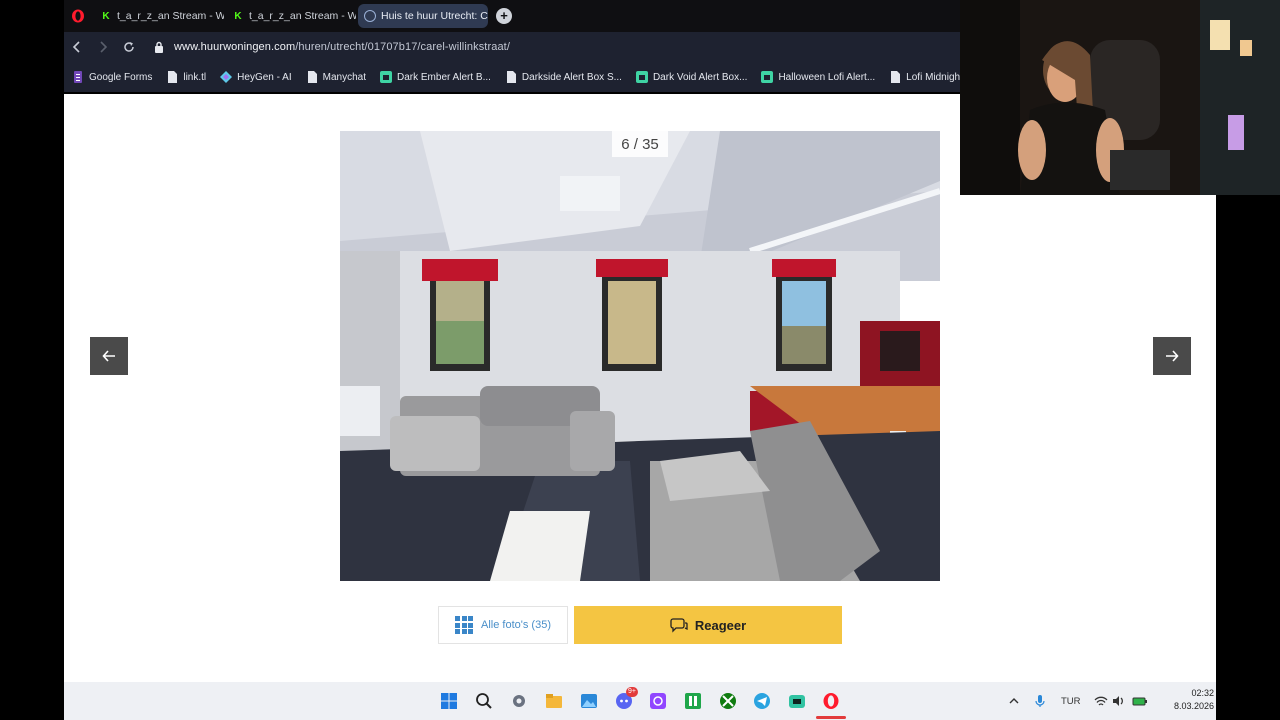 The image size is (1280, 720). Describe the element at coordinates (78, 77) in the screenshot. I see `google-forms-icon` at that location.